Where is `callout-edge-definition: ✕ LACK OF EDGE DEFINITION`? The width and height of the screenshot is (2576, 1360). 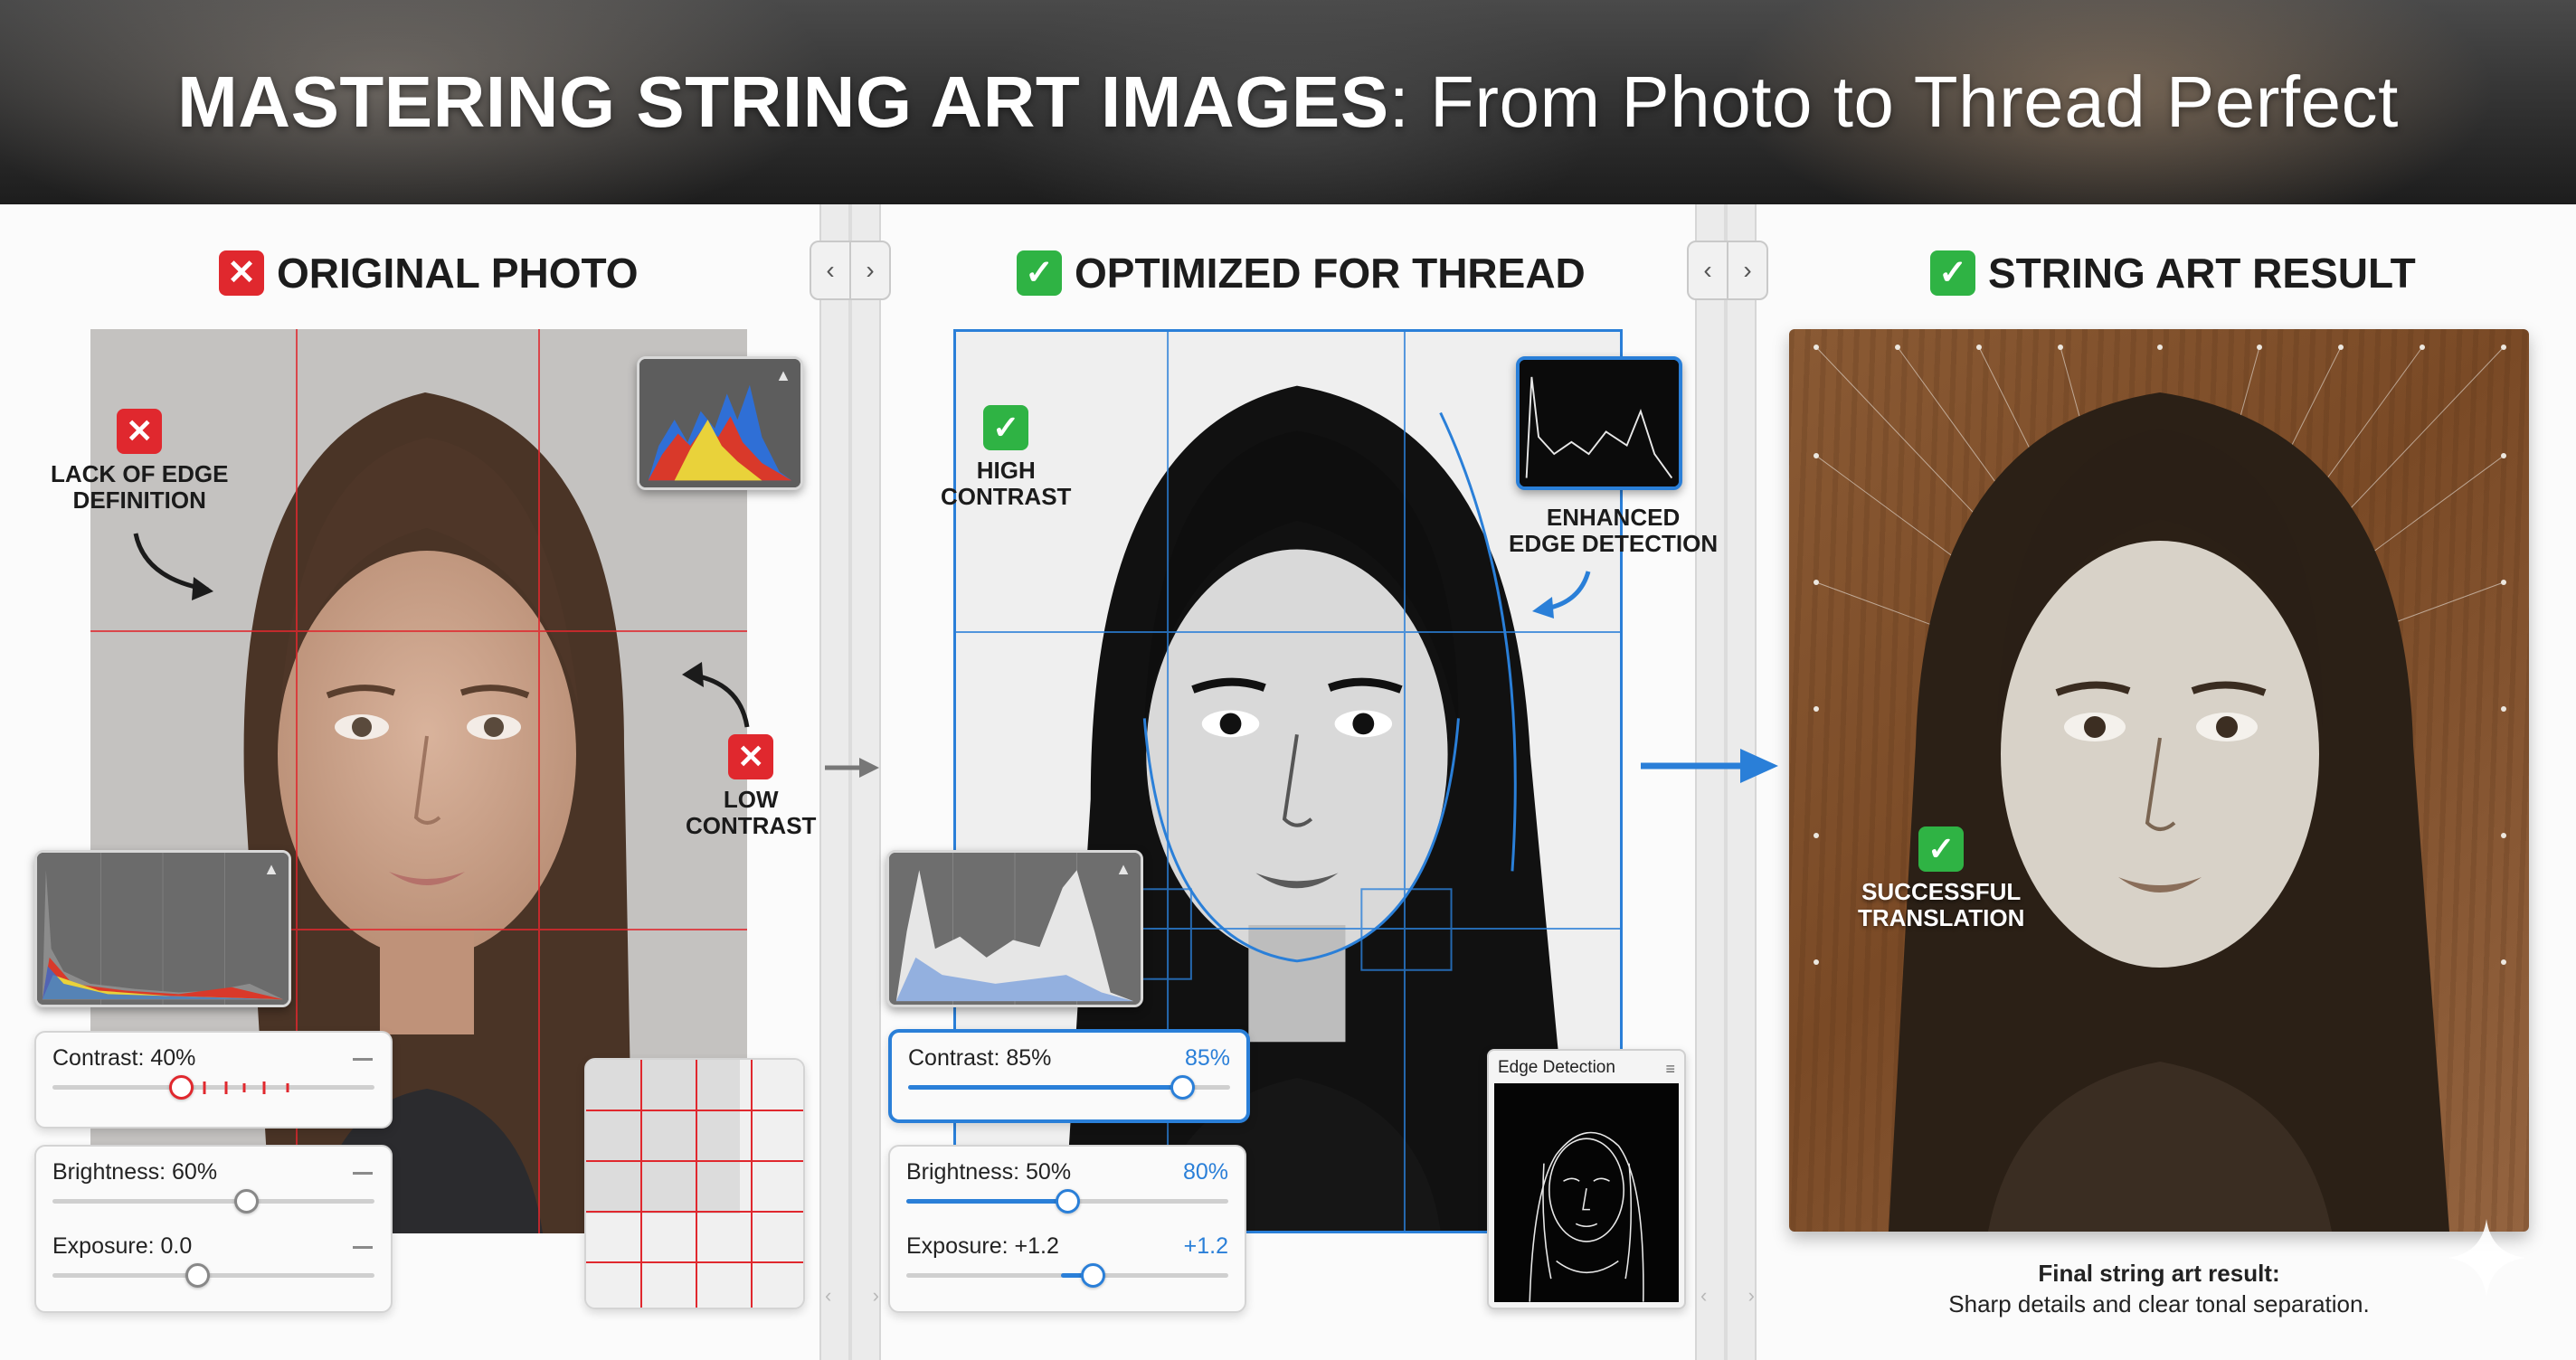 callout-edge-definition: ✕ LACK OF EDGE DEFINITION is located at coordinates (140, 461).